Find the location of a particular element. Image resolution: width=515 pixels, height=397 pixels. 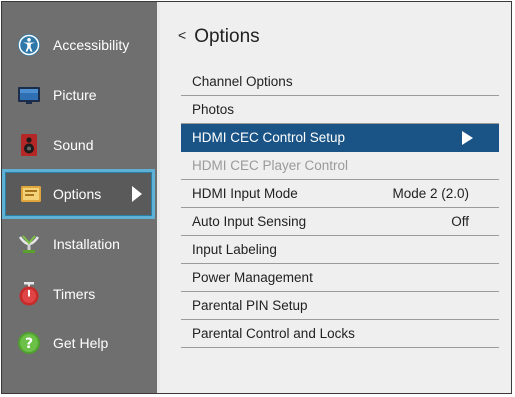

menu-item-label: Auto Input Sensing is located at coordinates (249, 221).